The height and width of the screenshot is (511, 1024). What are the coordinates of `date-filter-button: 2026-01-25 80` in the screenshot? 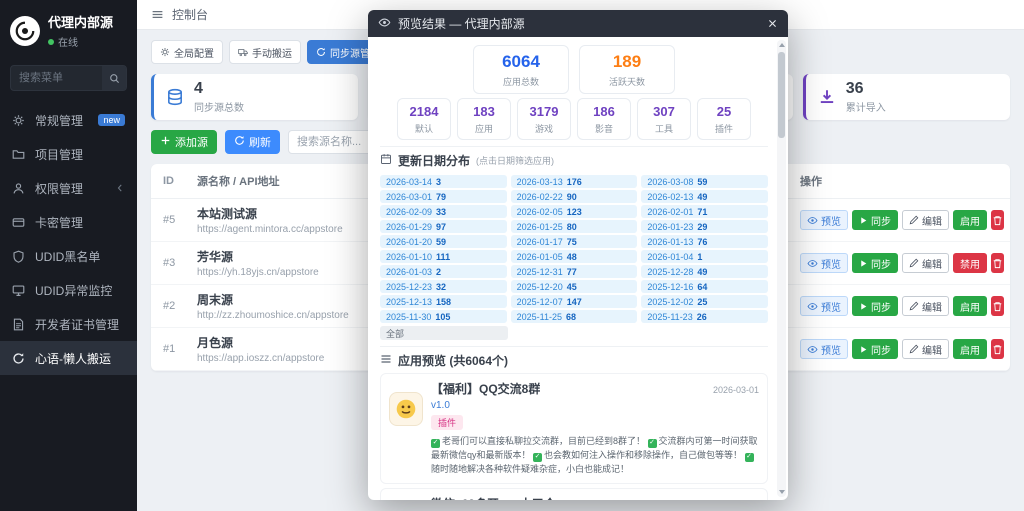 It's located at (574, 226).